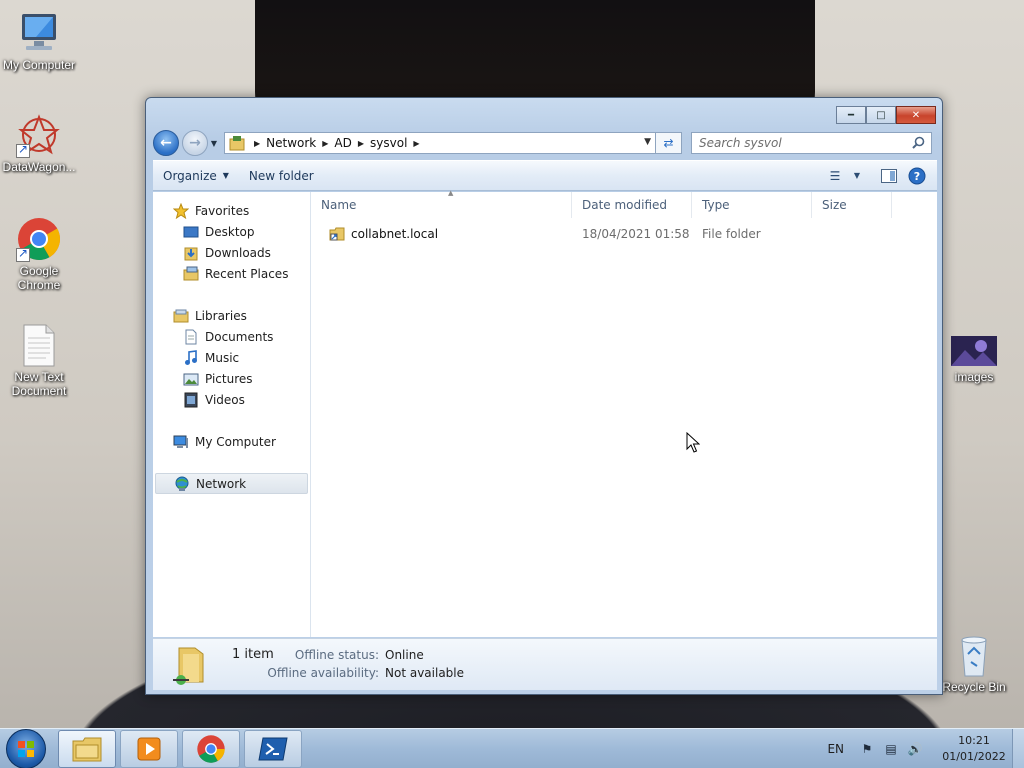 The width and height of the screenshot is (1024, 768). Describe the element at coordinates (214, 143) in the screenshot. I see `recent-pages-dropdown: ▼` at that location.